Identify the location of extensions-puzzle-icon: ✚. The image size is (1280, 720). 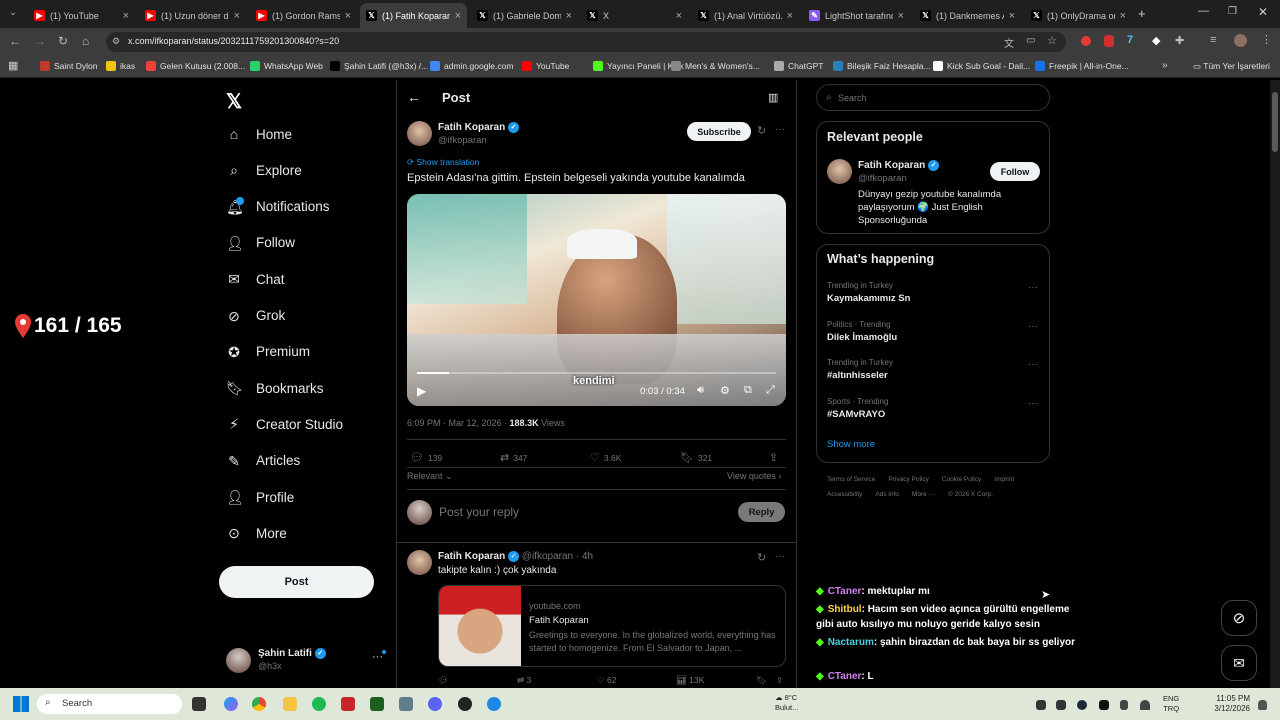
(1179, 40).